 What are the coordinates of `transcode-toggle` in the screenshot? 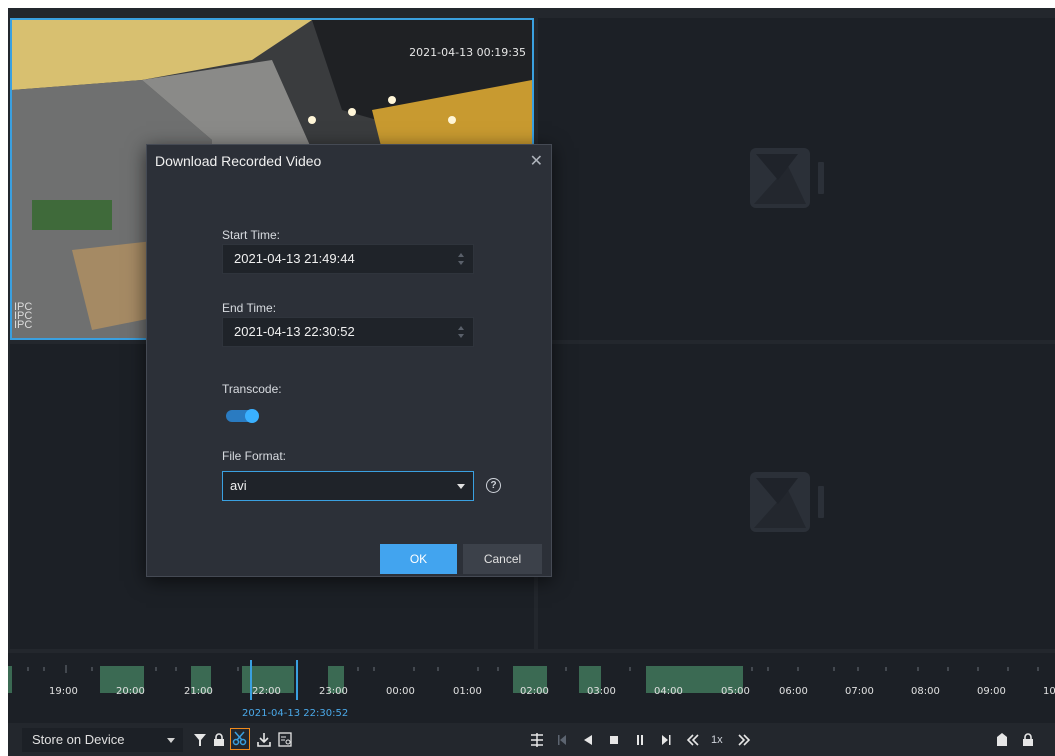 It's located at (242, 416).